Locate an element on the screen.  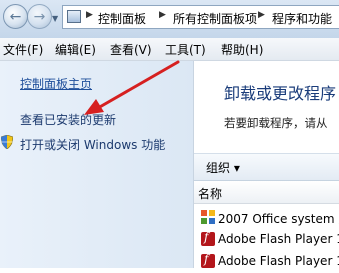
column-name-label: 名称 is located at coordinates (210, 194).